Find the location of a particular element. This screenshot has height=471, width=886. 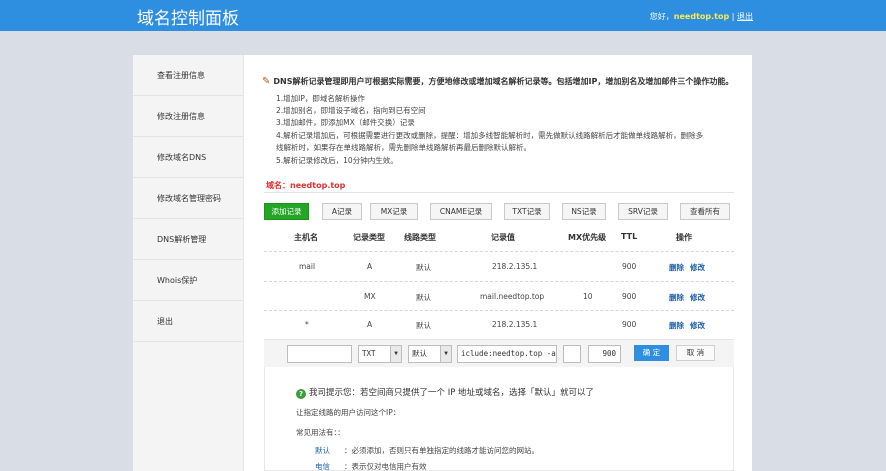

cell-host: * is located at coordinates (307, 324).